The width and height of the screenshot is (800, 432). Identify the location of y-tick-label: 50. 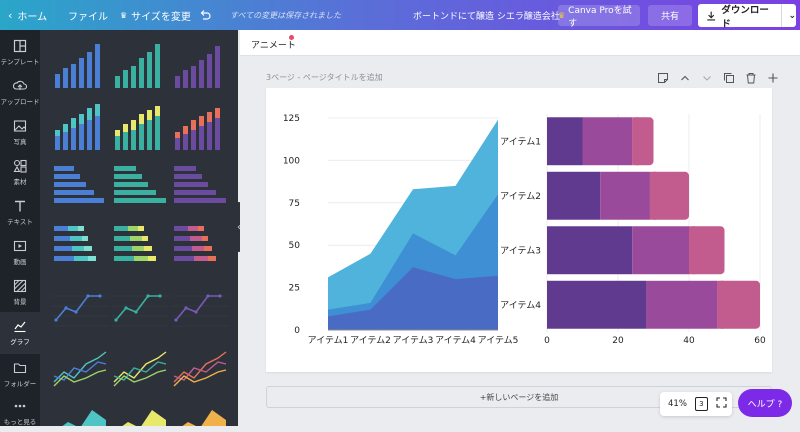
(295, 246).